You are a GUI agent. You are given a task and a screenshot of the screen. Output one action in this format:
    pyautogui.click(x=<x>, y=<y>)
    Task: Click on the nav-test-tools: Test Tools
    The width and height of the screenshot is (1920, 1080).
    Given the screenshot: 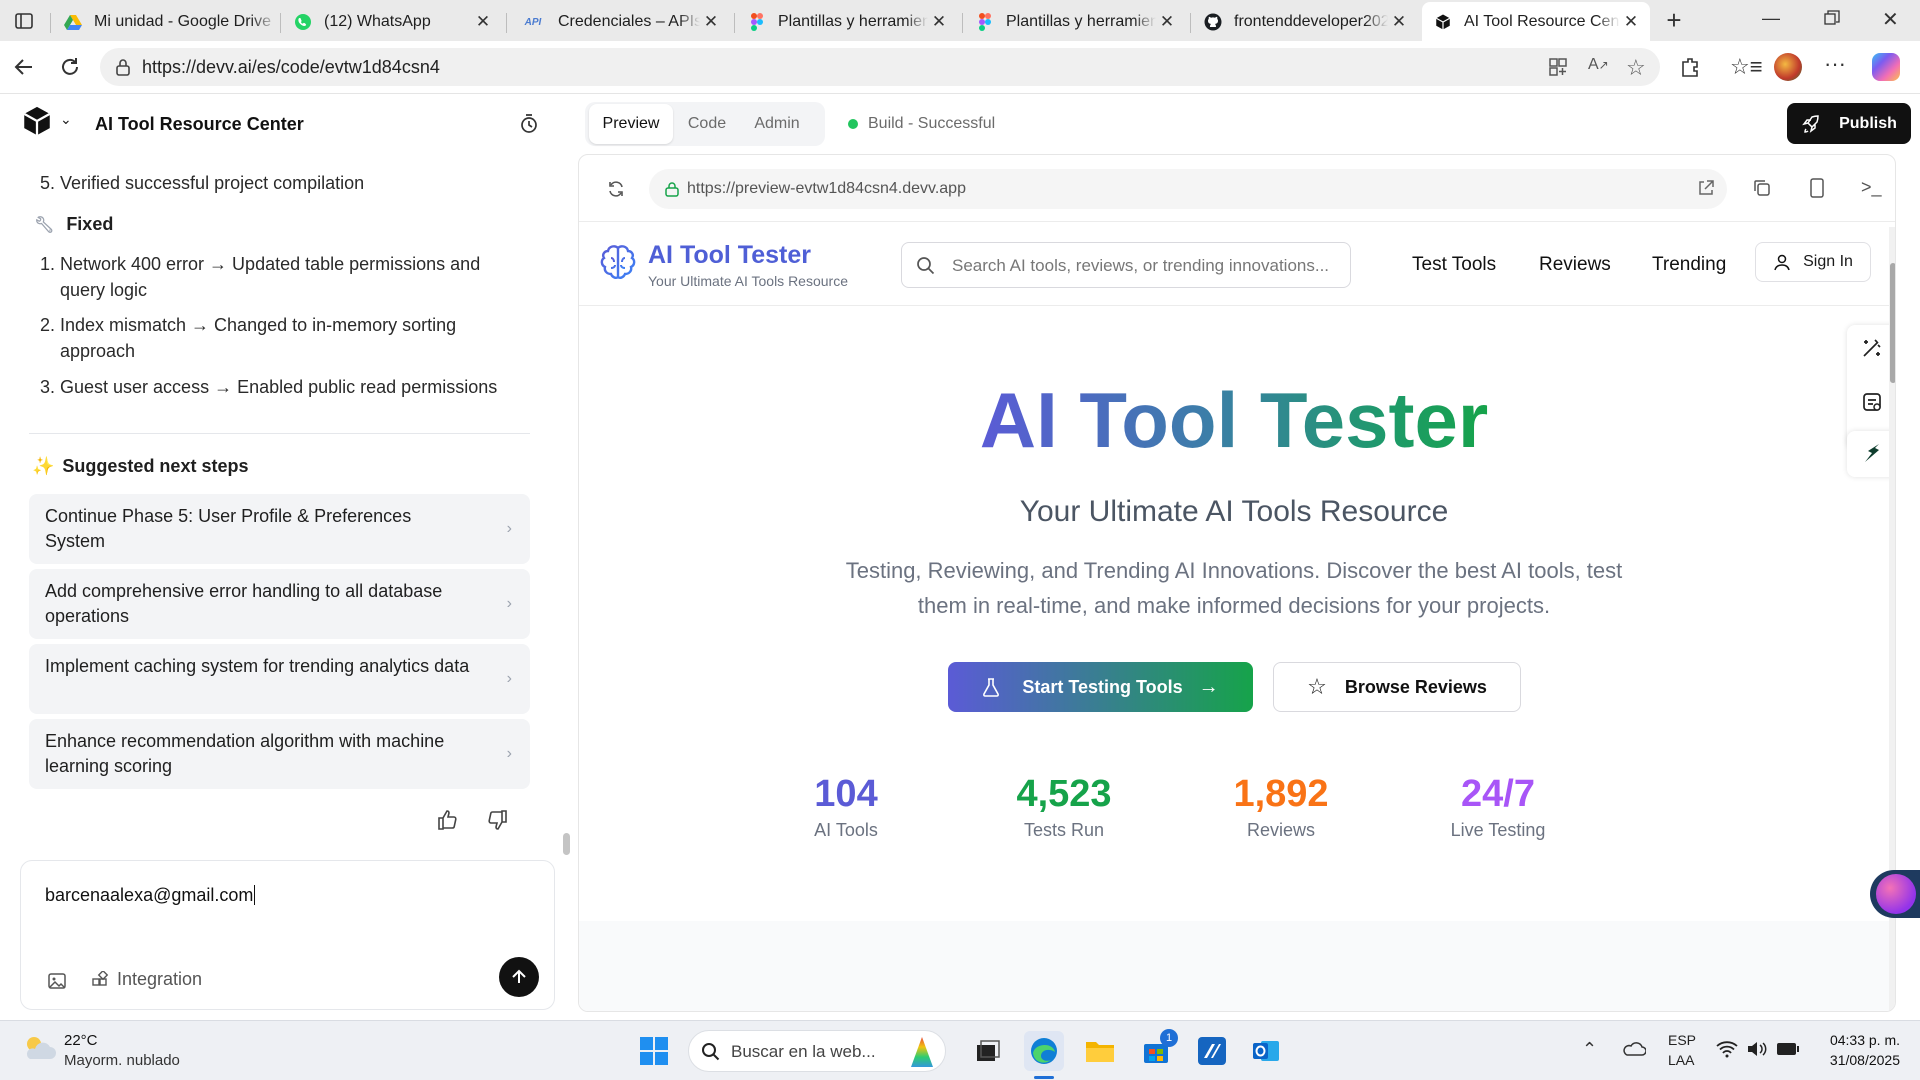 What is the action you would take?
    pyautogui.click(x=1454, y=265)
    